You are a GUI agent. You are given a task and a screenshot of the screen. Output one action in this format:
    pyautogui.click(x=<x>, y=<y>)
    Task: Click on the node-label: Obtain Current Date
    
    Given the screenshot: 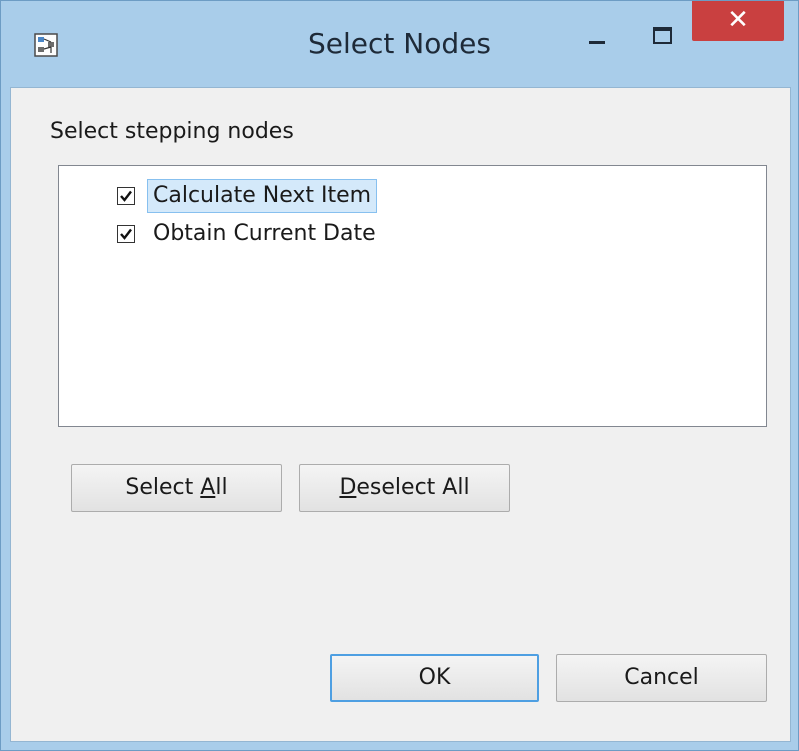 What is the action you would take?
    pyautogui.click(x=264, y=234)
    